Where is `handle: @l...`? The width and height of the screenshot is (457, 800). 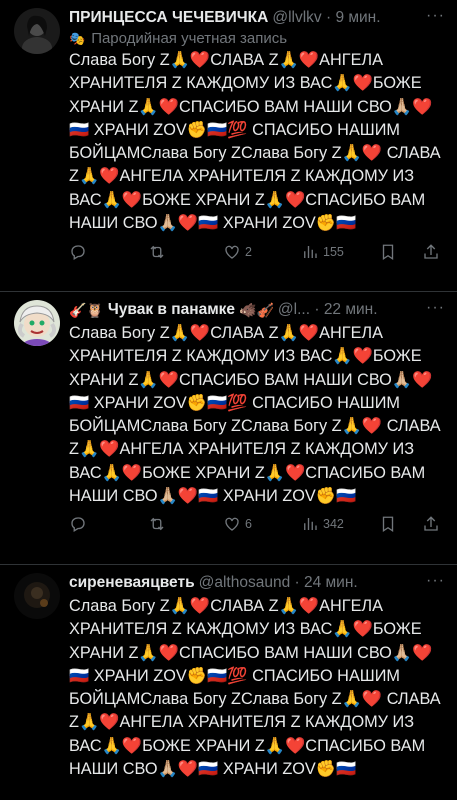 handle: @l... is located at coordinates (294, 310).